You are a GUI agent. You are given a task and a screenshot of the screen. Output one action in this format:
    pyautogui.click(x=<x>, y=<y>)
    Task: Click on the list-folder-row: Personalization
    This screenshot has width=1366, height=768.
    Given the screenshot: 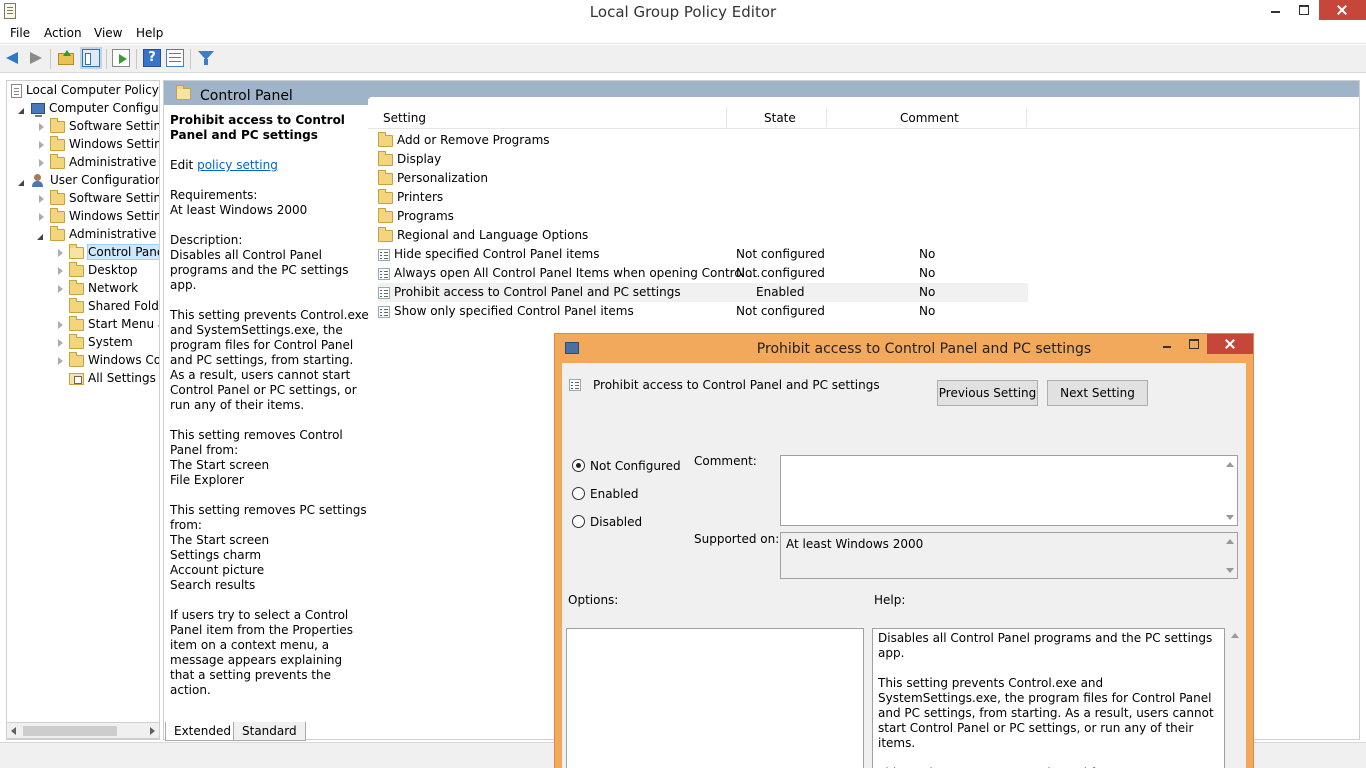 What is the action you would take?
    pyautogui.click(x=703, y=178)
    